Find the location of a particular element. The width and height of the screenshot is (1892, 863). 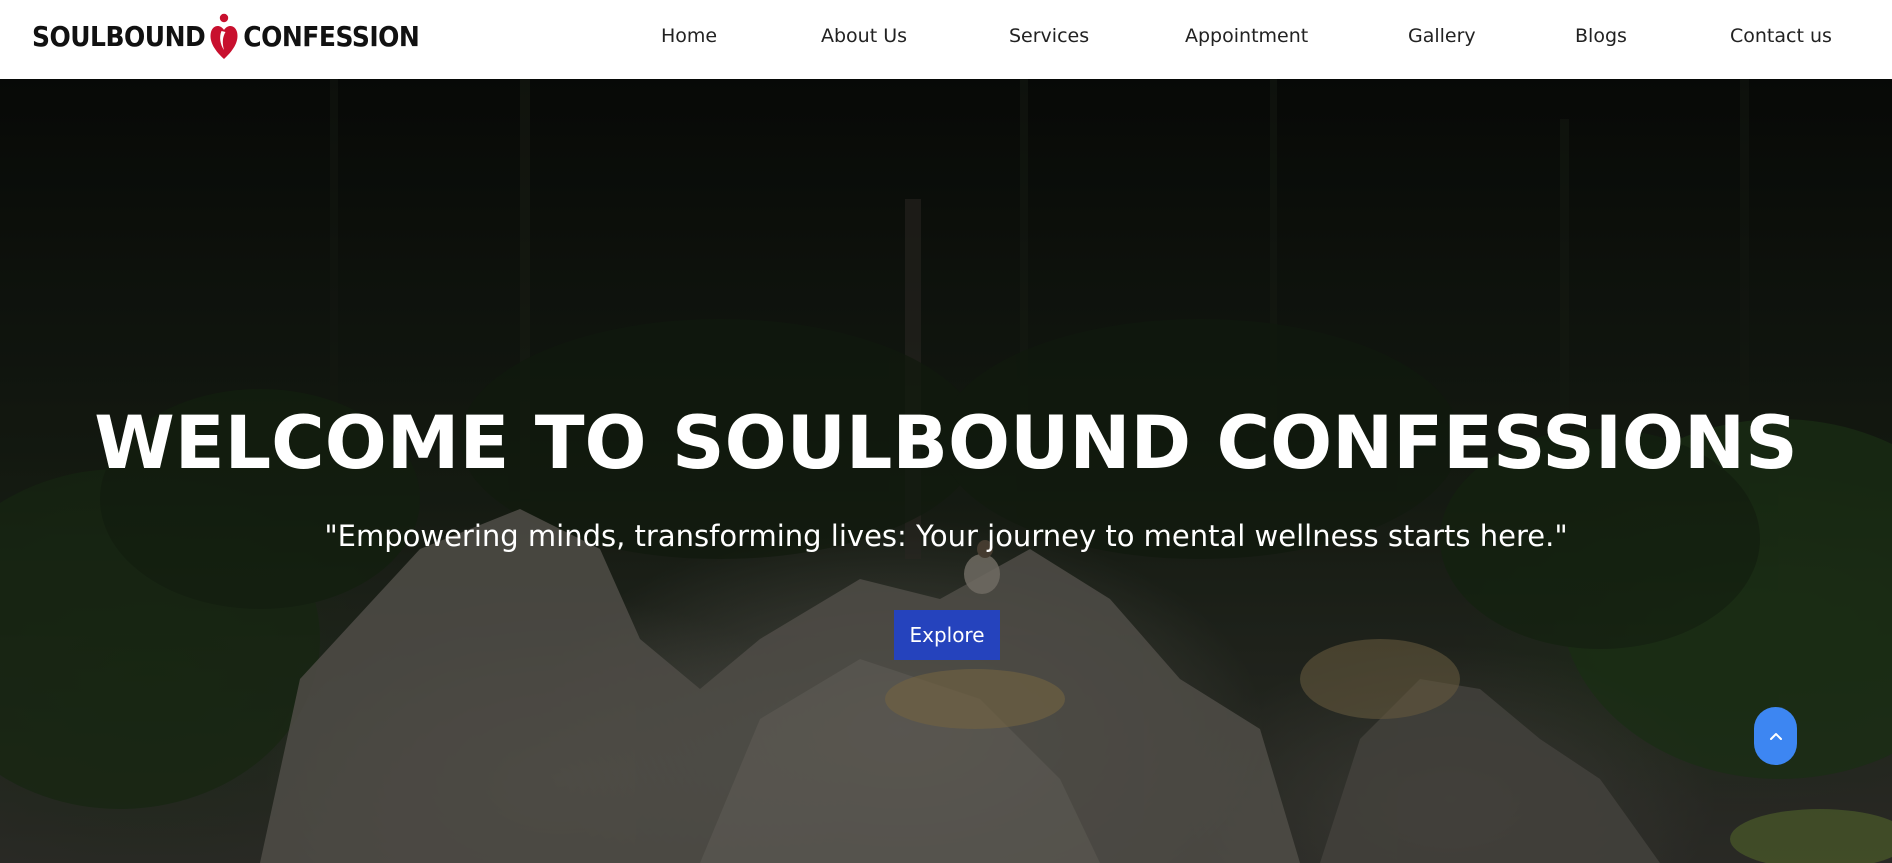

chevron-up-icon is located at coordinates (1775, 736).